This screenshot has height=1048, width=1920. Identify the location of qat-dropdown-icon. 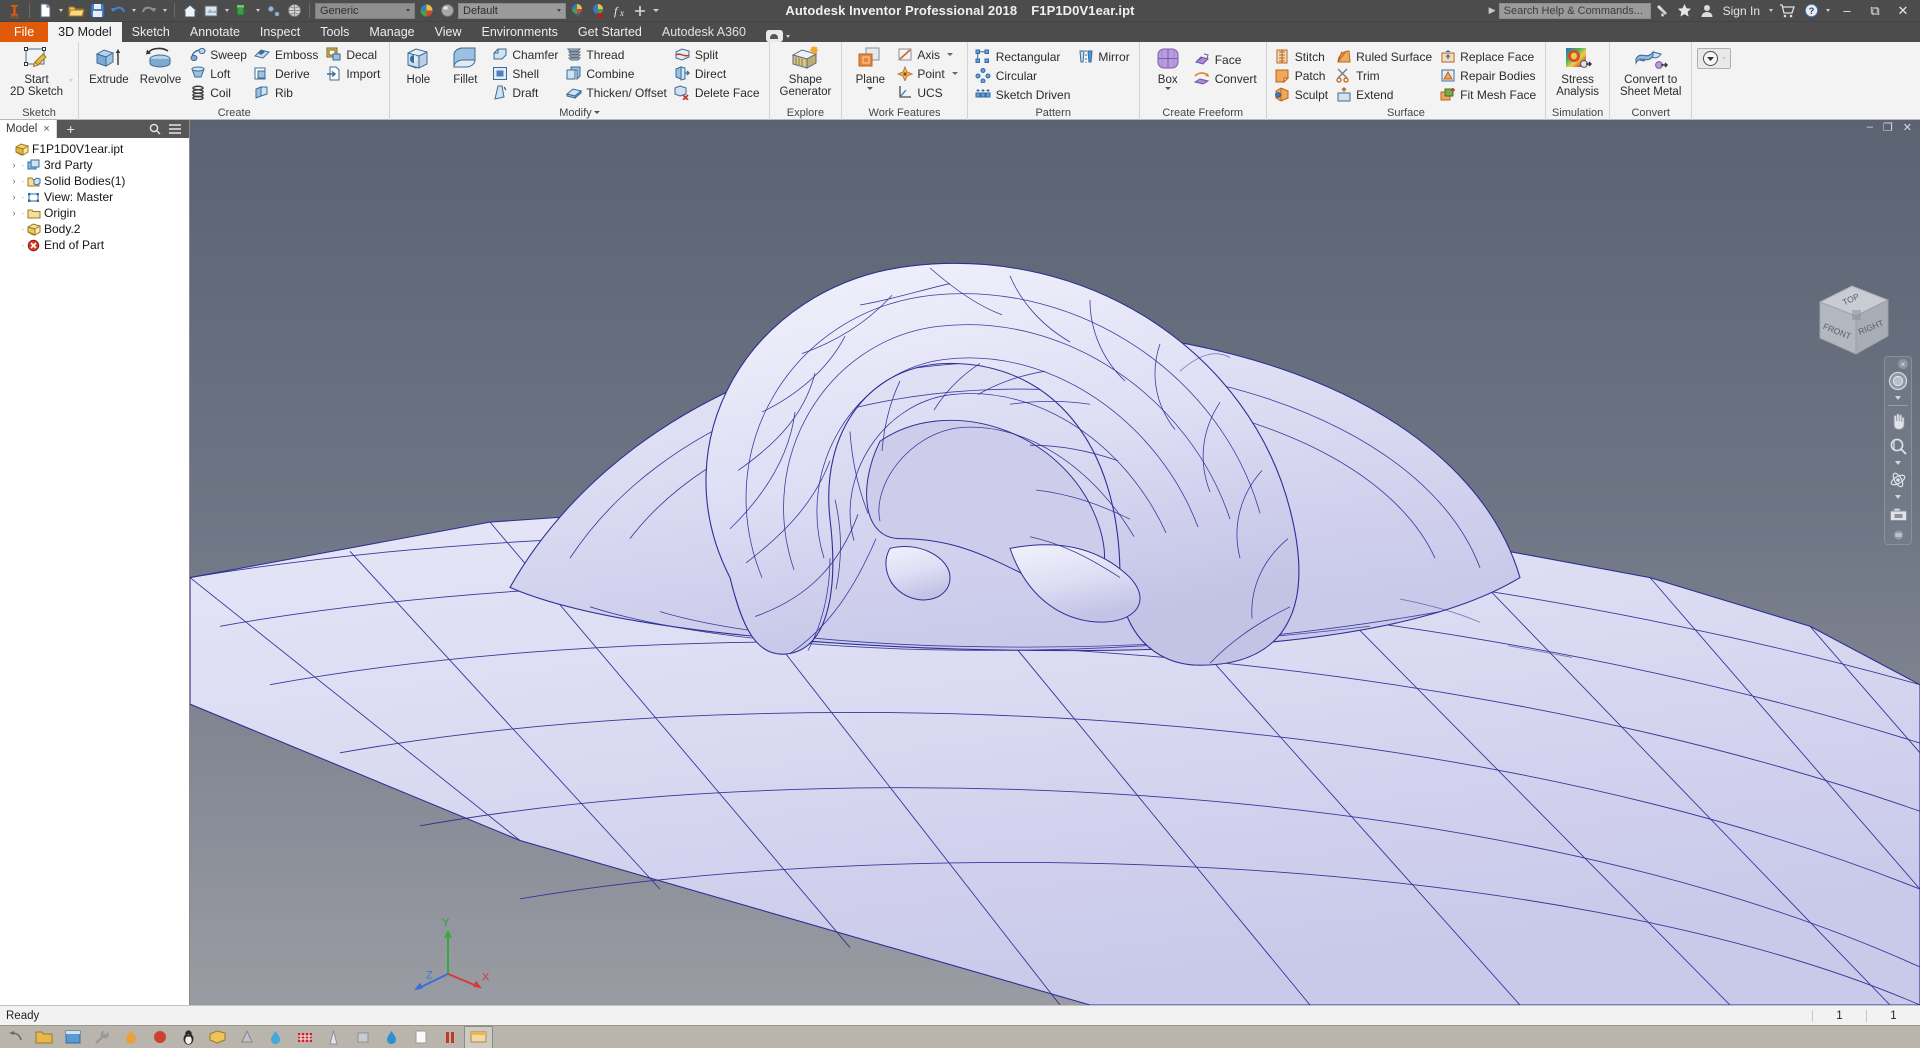
(655, 11).